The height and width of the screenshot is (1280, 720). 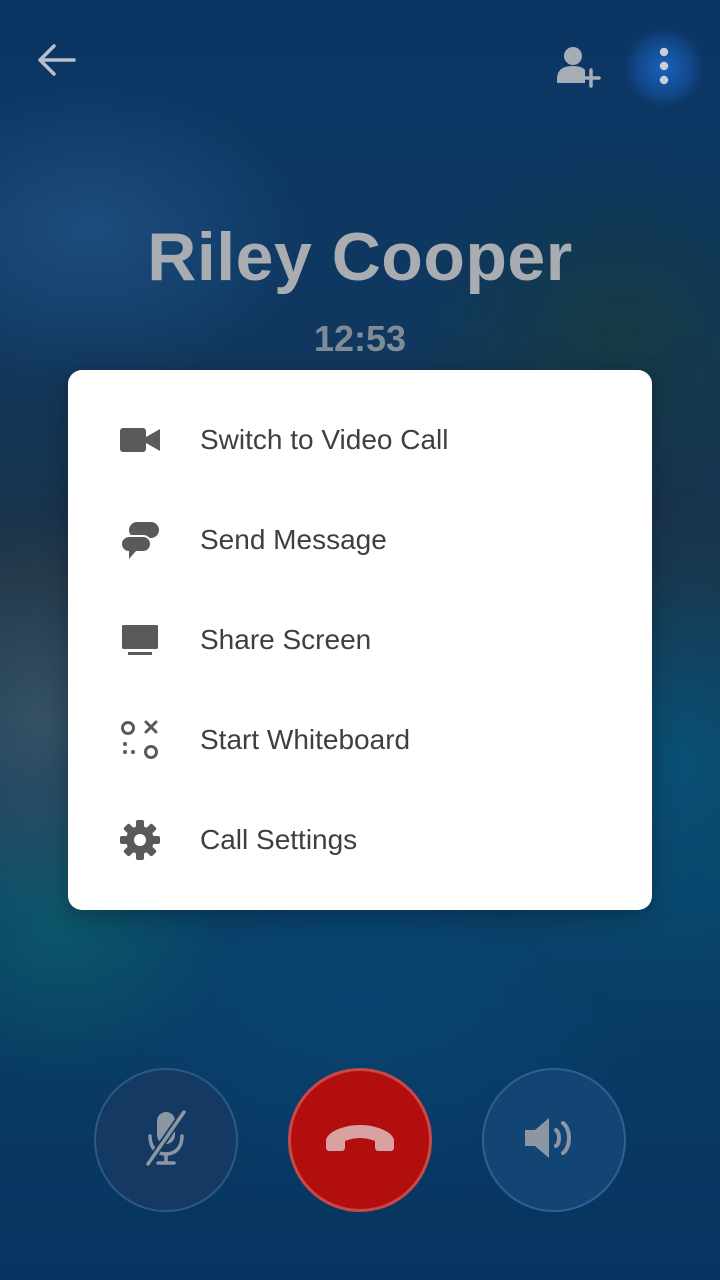 I want to click on more-options-button, so click(x=664, y=68).